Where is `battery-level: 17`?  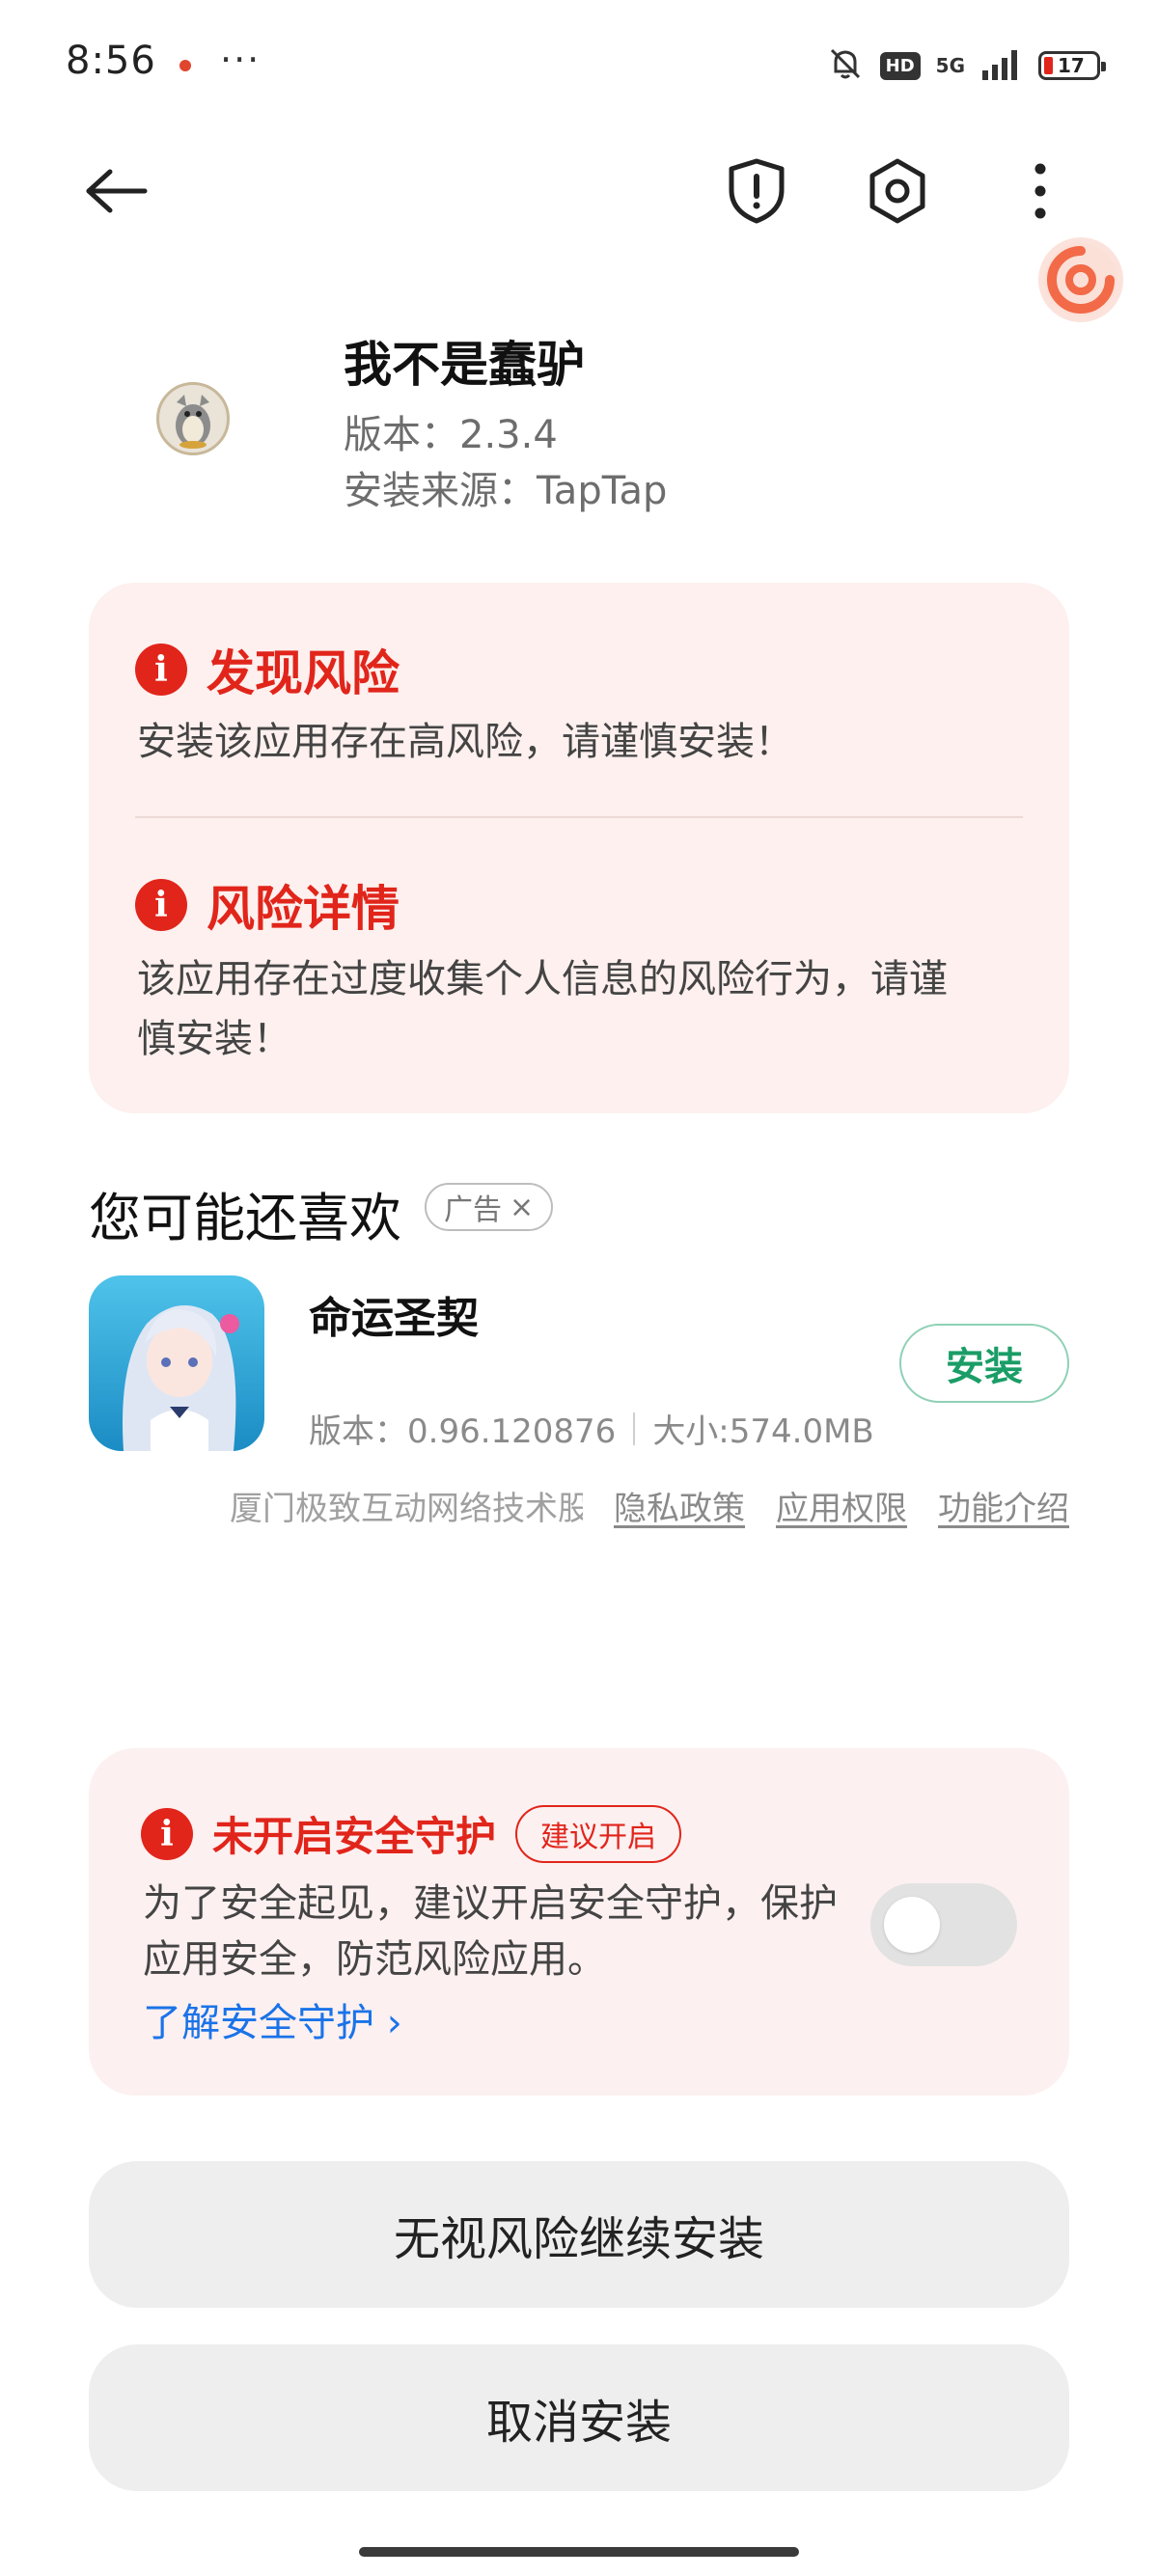 battery-level: 17 is located at coordinates (1071, 65).